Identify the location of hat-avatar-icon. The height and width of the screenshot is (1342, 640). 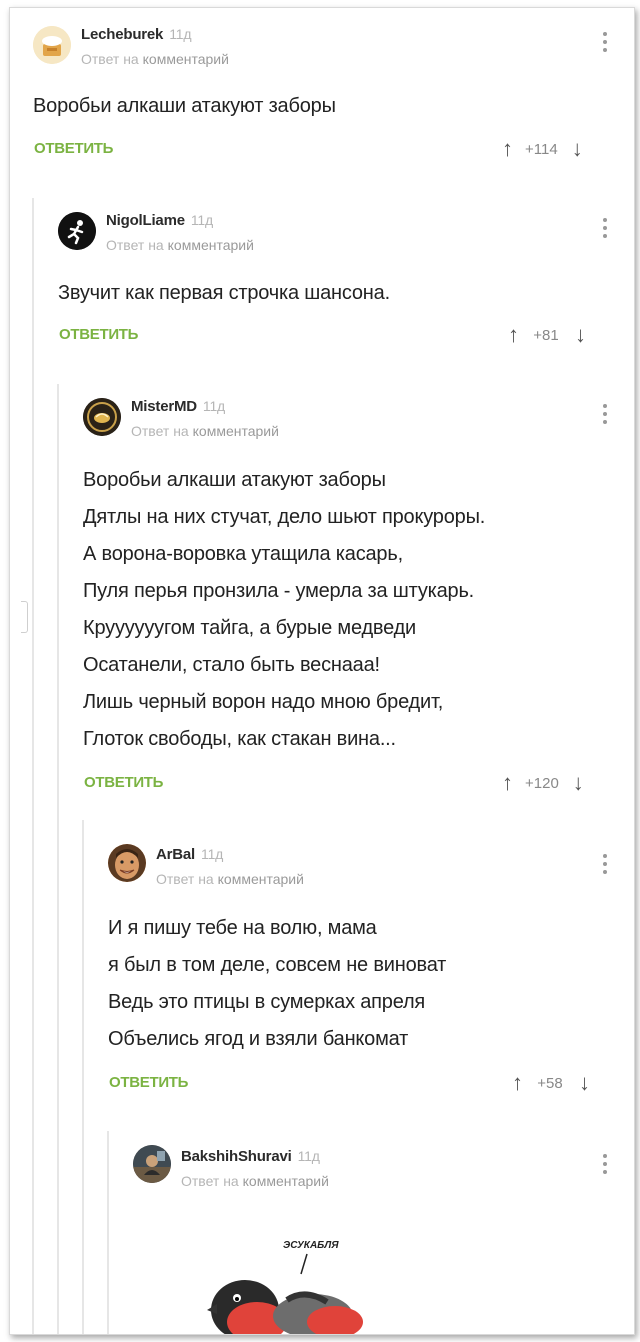
(52, 45).